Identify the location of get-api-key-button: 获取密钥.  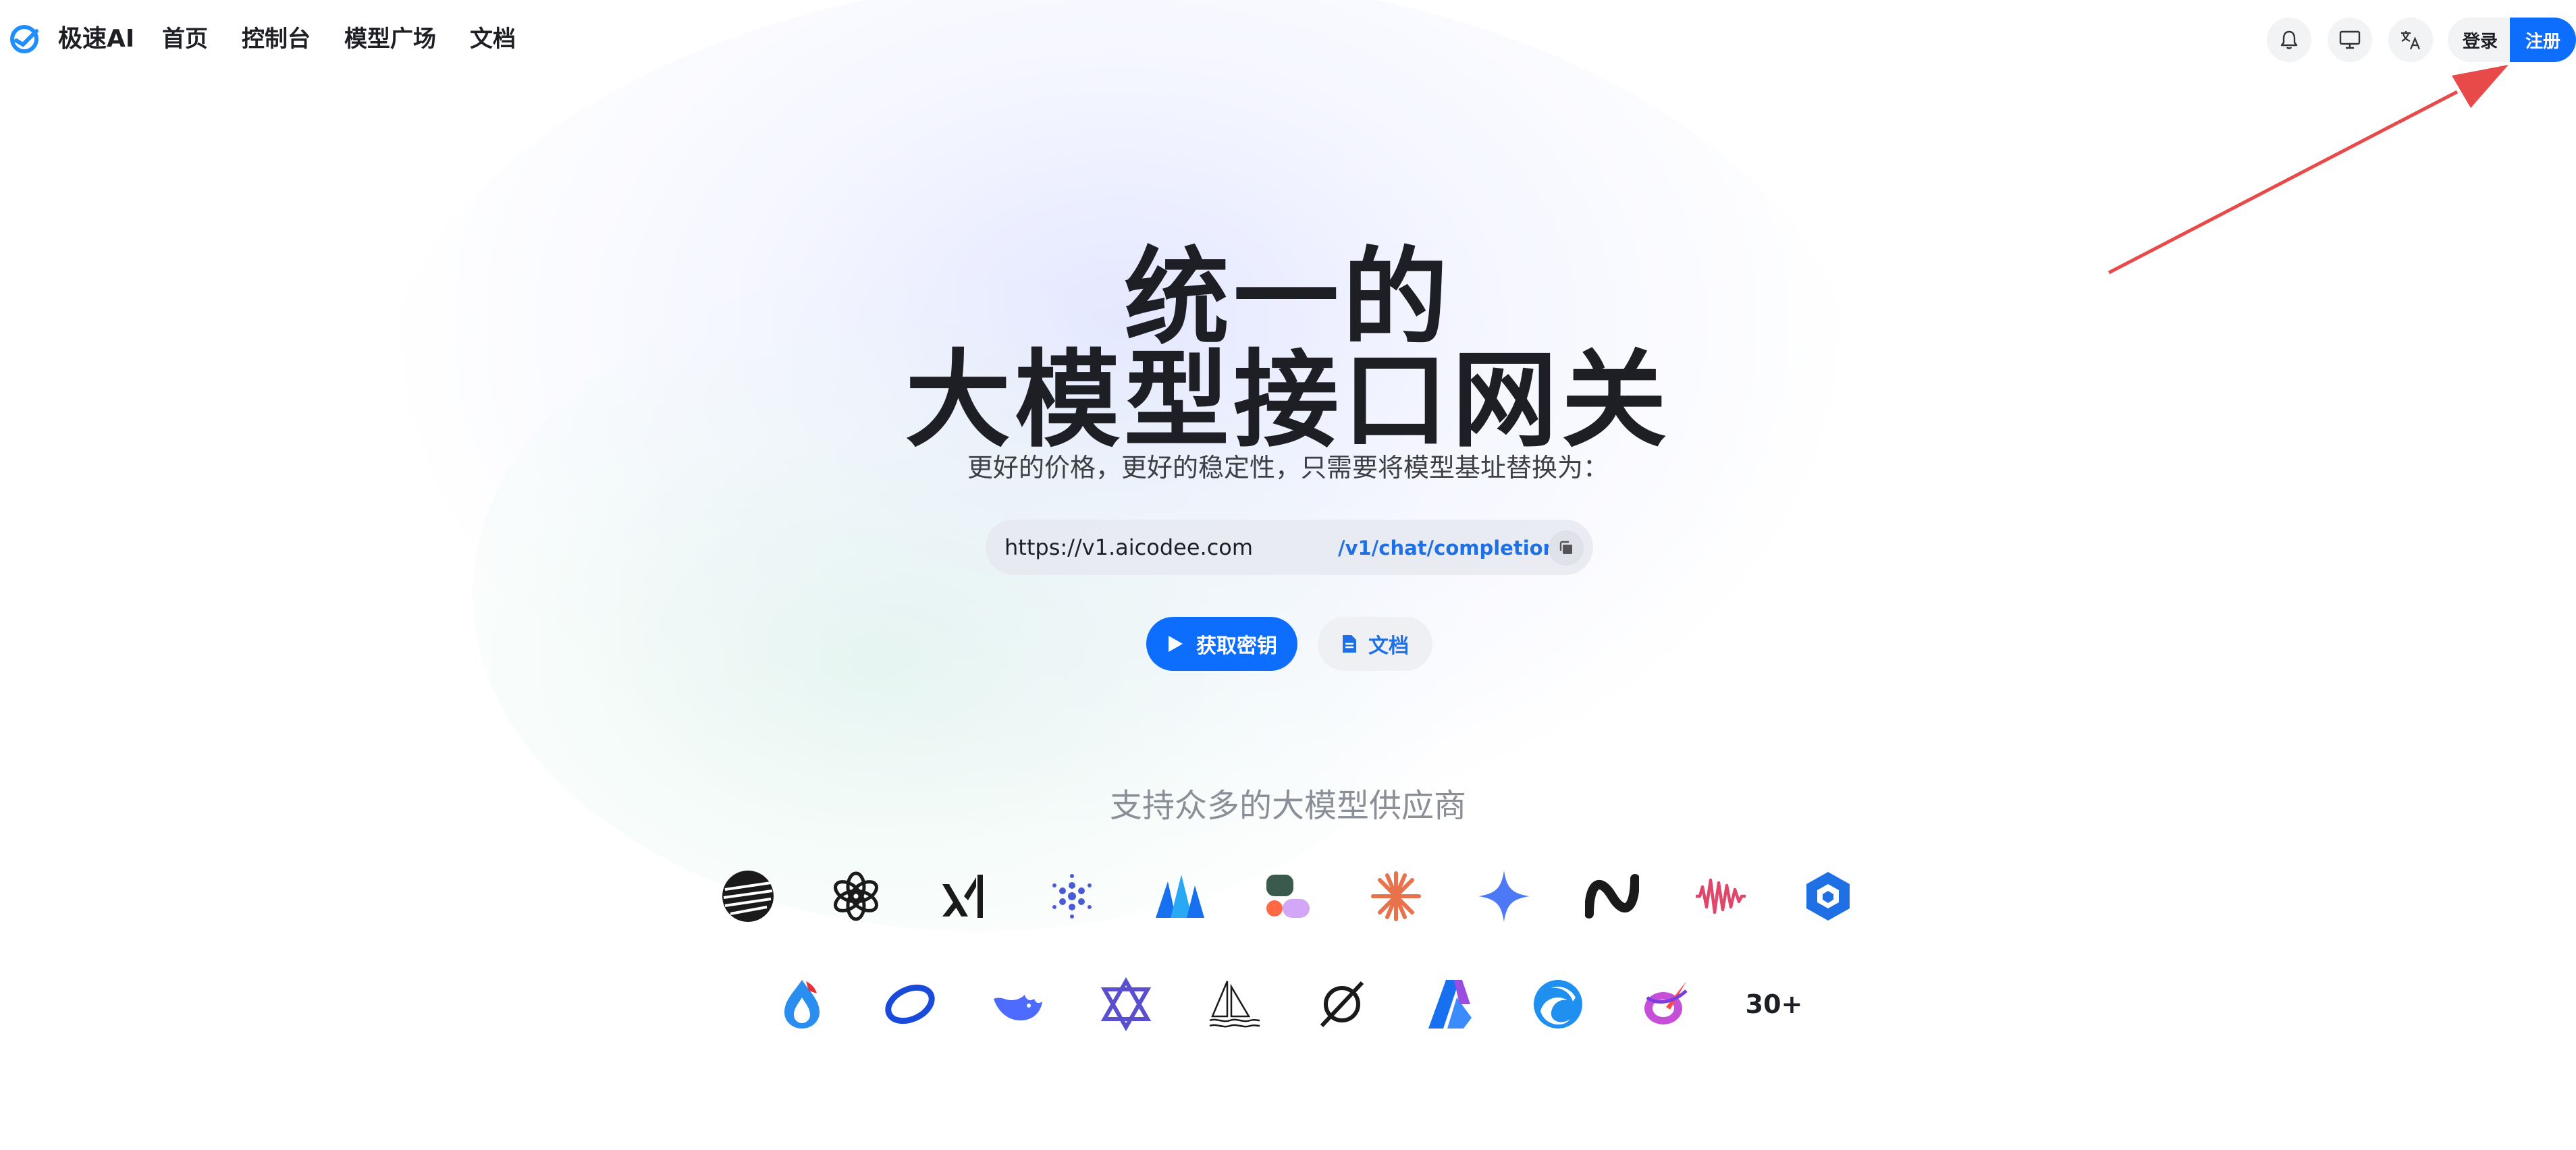
(1221, 644).